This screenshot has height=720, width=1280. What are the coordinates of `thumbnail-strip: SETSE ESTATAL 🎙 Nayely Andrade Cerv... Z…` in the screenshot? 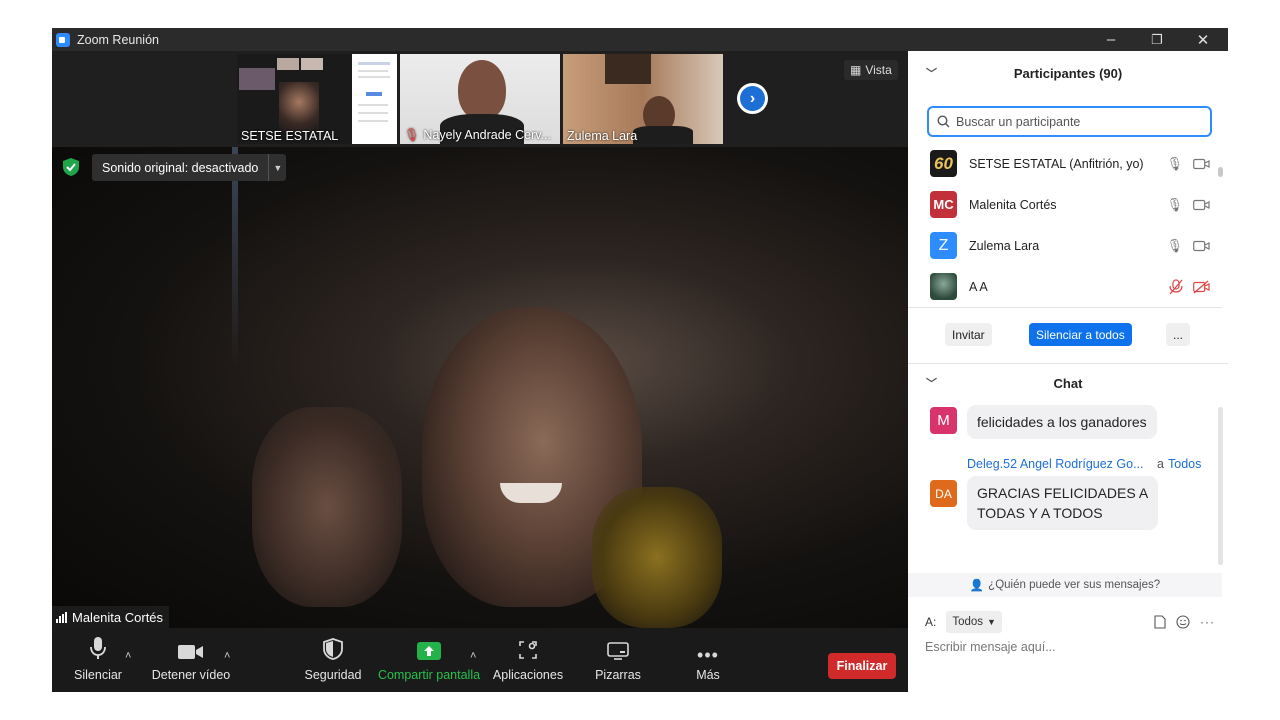 It's located at (480, 99).